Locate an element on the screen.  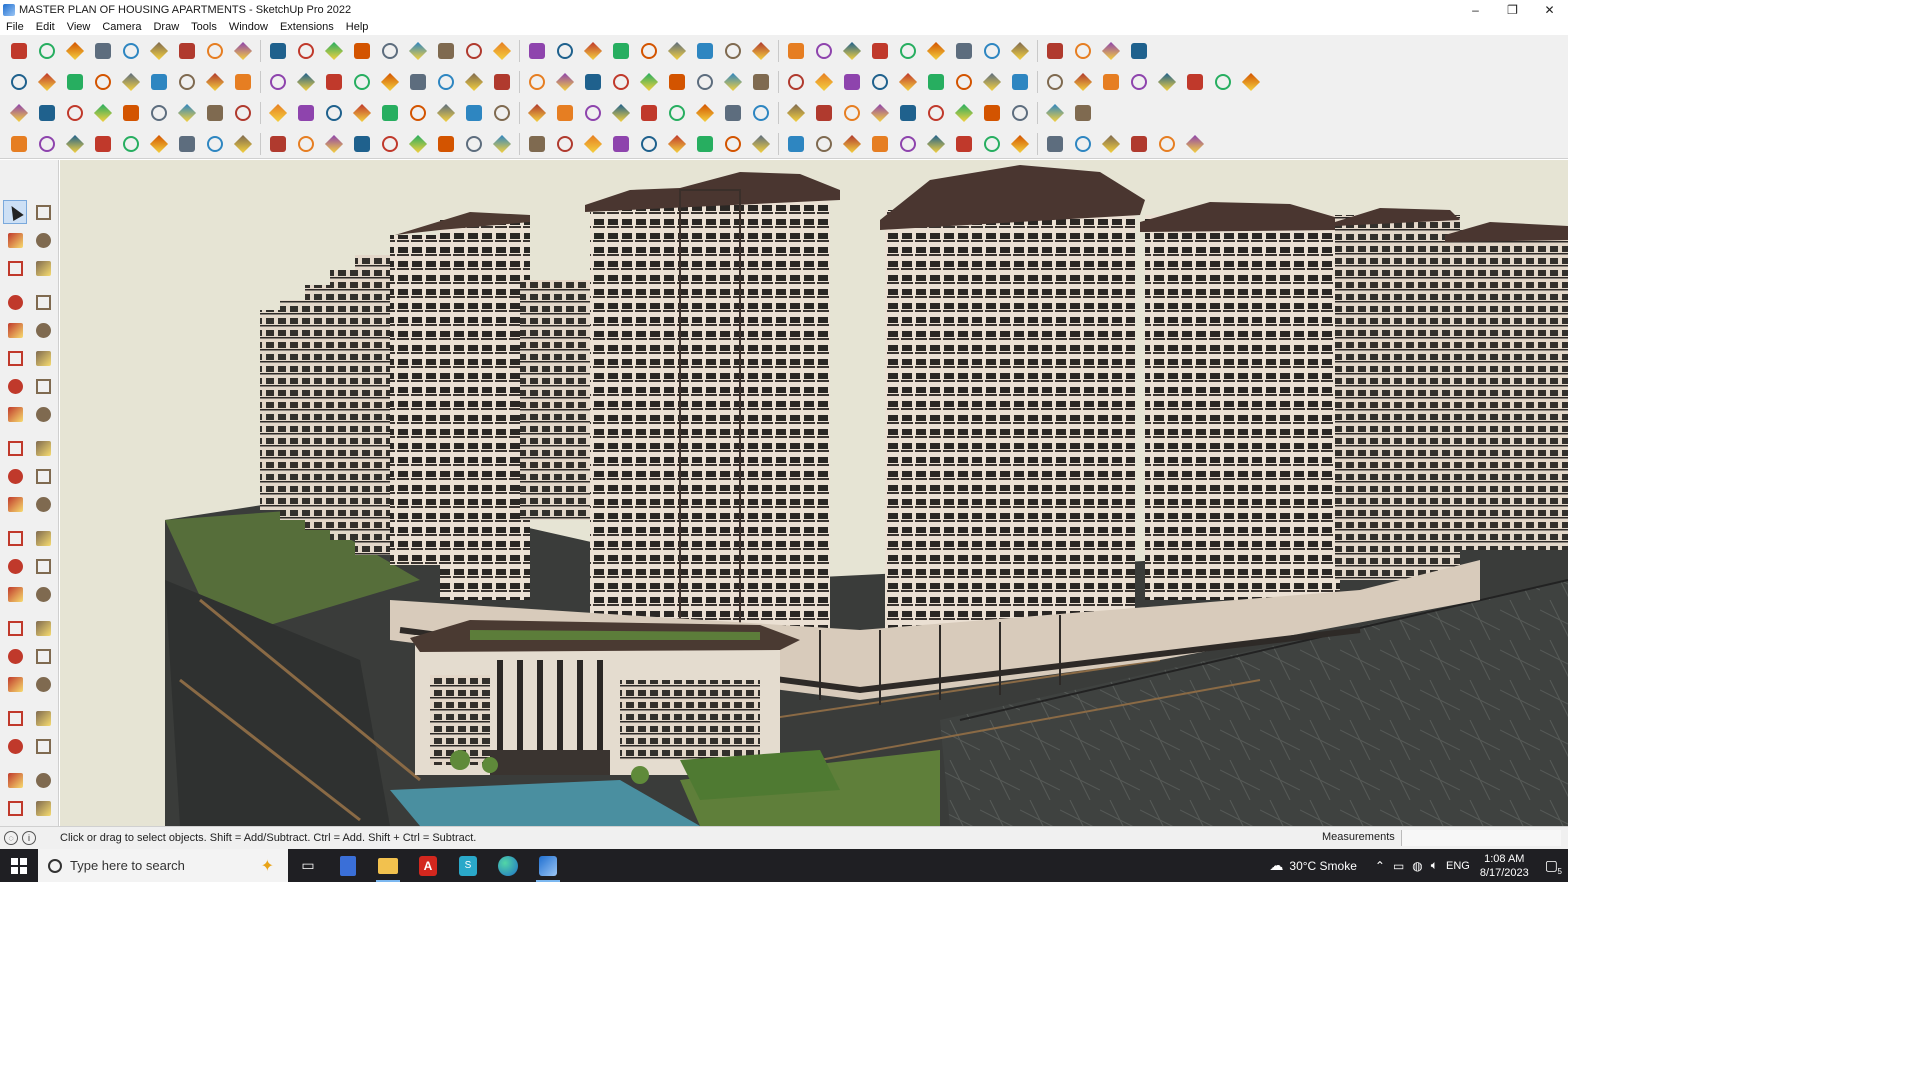
stamp-icon is located at coordinates (15, 808).